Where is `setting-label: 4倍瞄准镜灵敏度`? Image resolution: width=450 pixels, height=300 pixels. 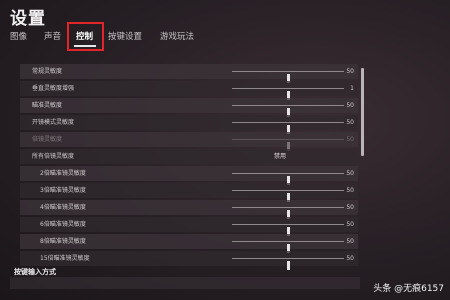
setting-label: 4倍瞄准镜灵敏度 is located at coordinates (63, 207).